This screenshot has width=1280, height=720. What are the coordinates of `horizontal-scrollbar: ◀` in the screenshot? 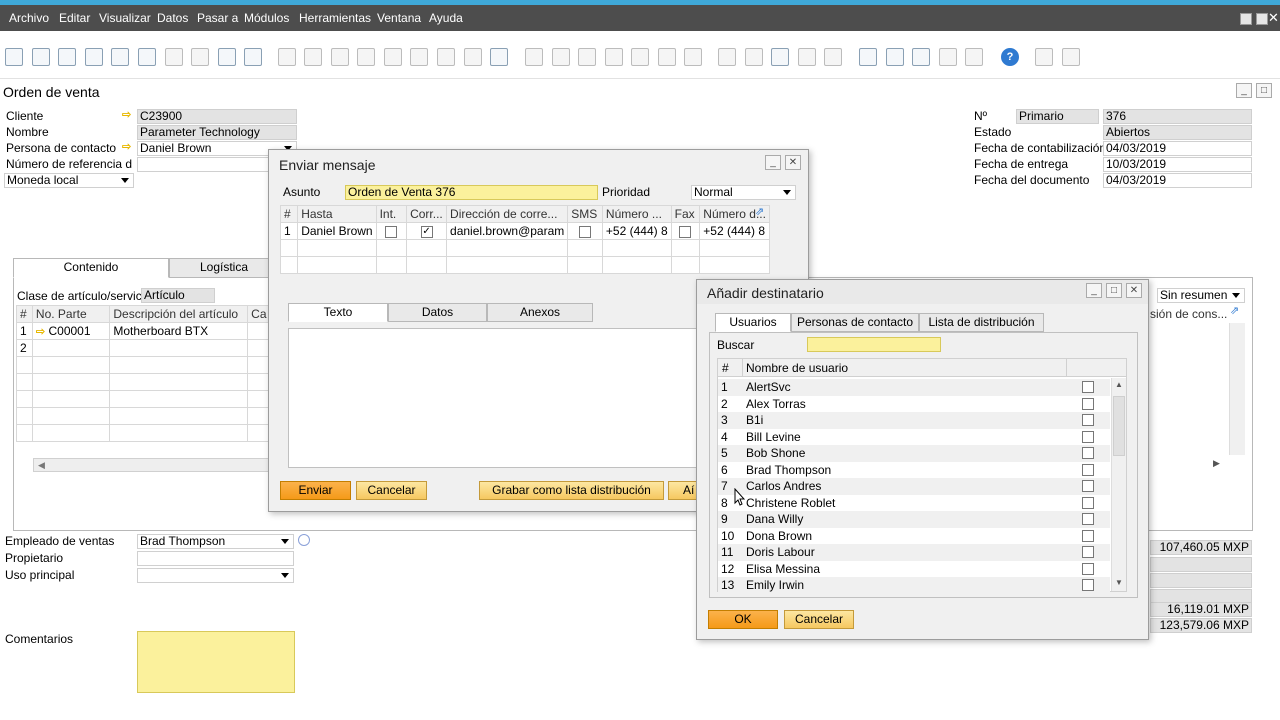 It's located at (153, 465).